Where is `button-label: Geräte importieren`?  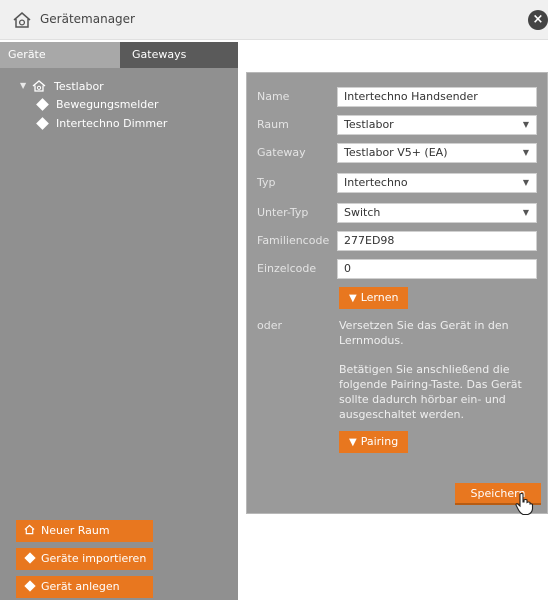 button-label: Geräte importieren is located at coordinates (94, 558).